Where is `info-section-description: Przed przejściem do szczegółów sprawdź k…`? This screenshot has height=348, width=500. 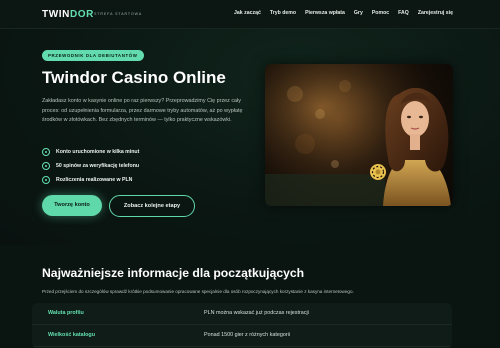
info-section-description: Przed przejściem do szczegółów sprawdź k… is located at coordinates (198, 291).